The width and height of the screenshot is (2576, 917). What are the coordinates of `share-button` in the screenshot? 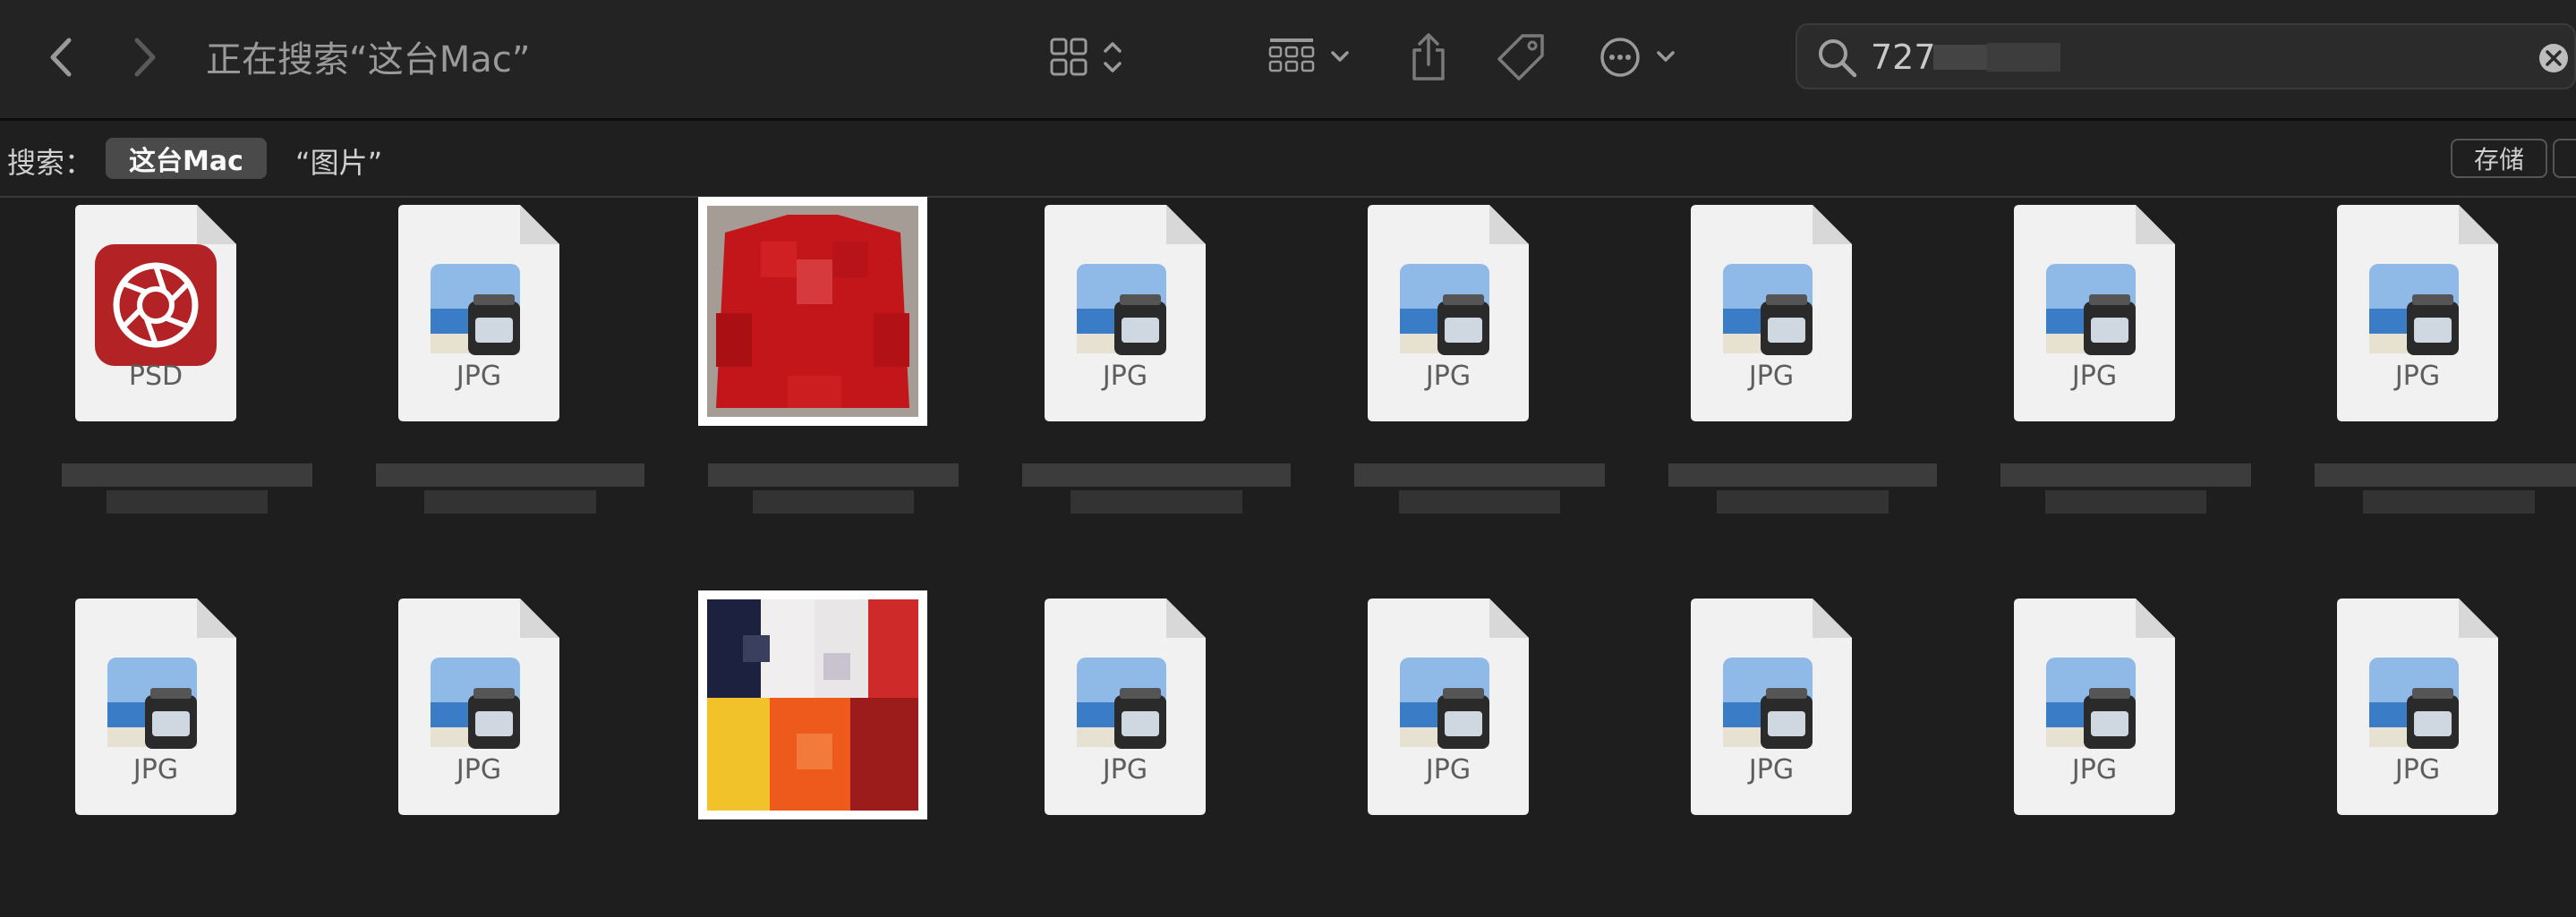 It's located at (1428, 58).